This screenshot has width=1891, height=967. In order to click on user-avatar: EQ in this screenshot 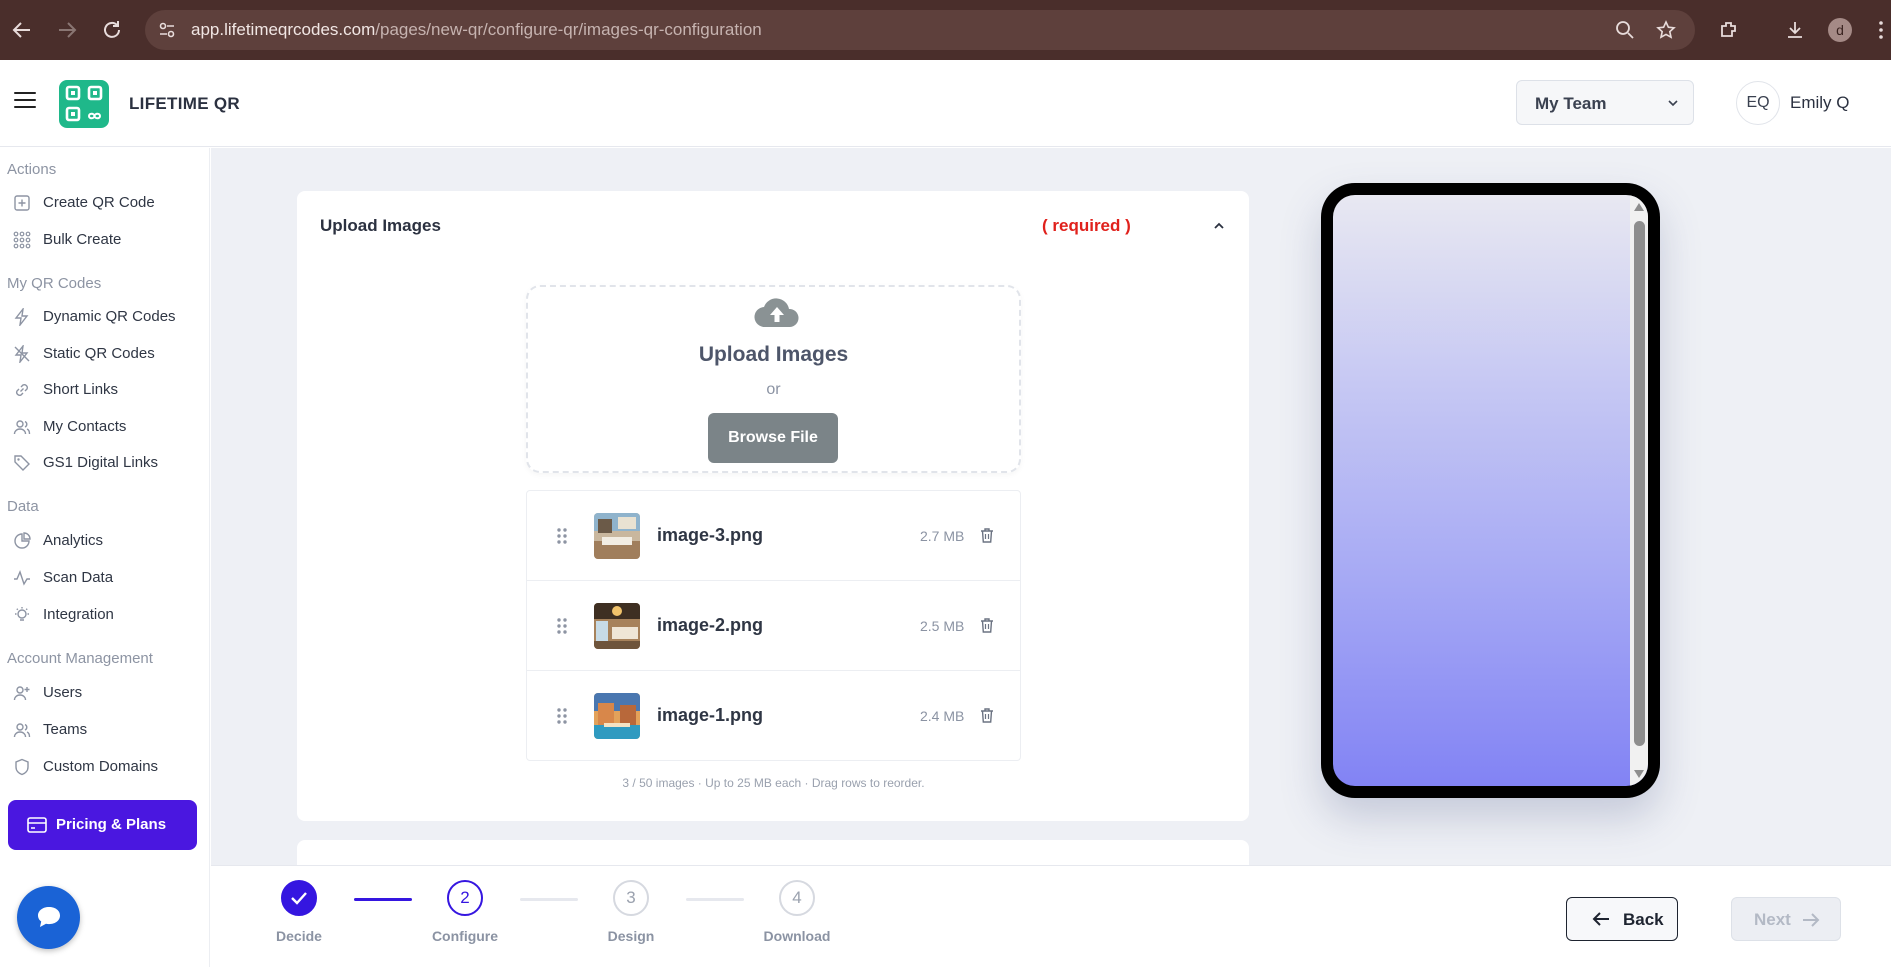, I will do `click(1758, 103)`.